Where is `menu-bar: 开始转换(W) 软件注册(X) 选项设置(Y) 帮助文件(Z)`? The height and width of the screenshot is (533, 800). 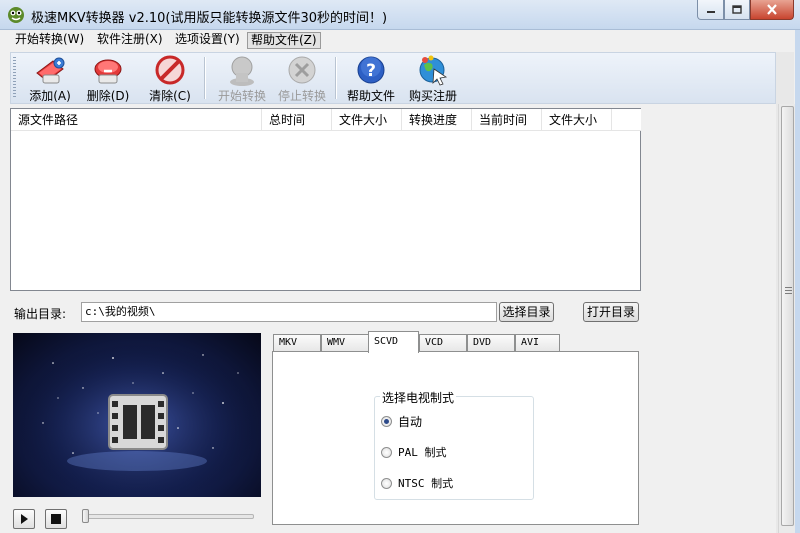
menu-bar: 开始转换(W) 软件注册(X) 选项设置(Y) 帮助文件(Z) is located at coordinates (400, 40).